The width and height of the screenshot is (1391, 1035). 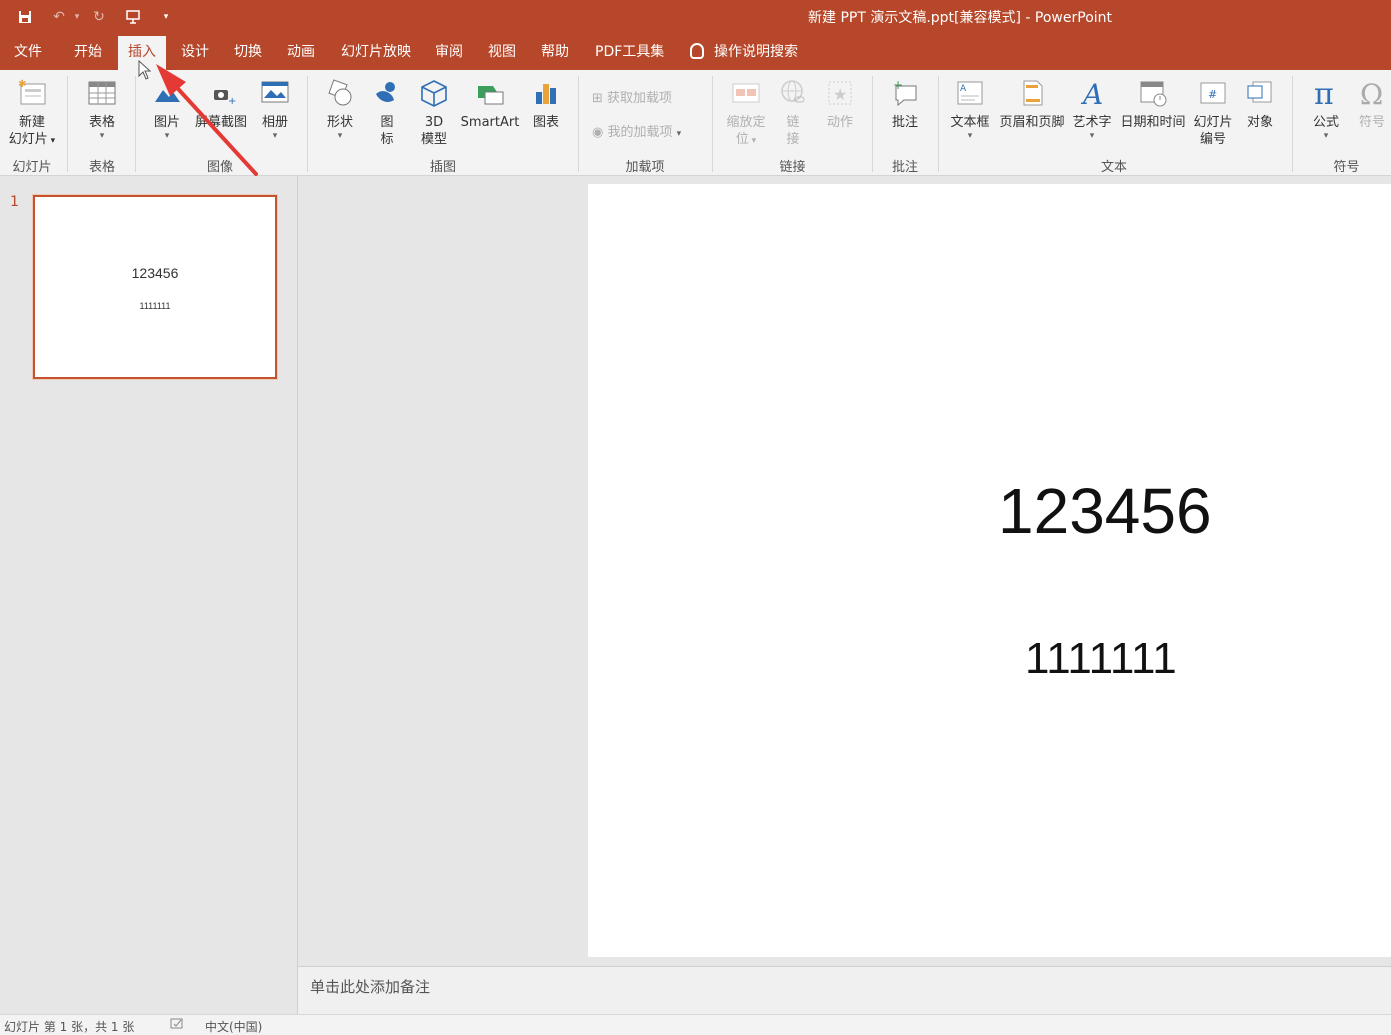 I want to click on omega-icon: Ω, so click(x=1371, y=93).